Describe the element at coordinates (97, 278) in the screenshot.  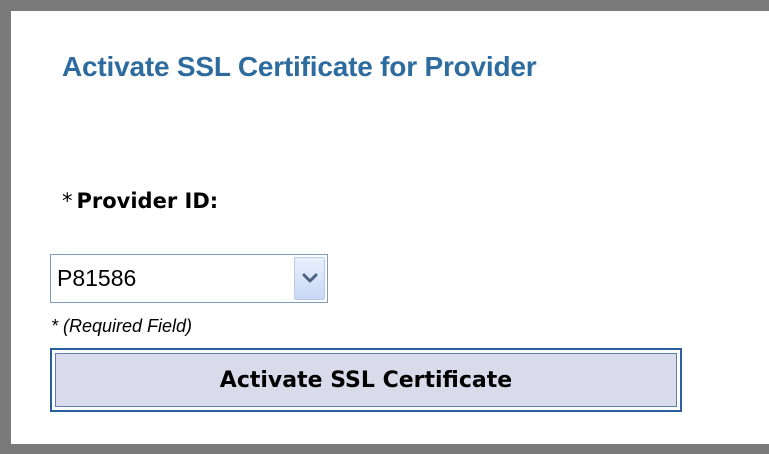
I see `provider-id-selected-value: P81586` at that location.